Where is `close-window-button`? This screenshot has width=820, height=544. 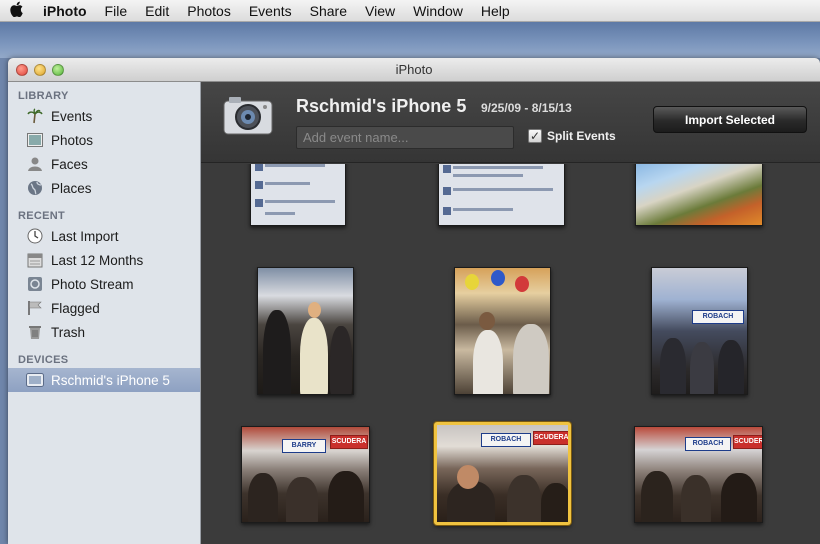
close-window-button is located at coordinates (22, 69).